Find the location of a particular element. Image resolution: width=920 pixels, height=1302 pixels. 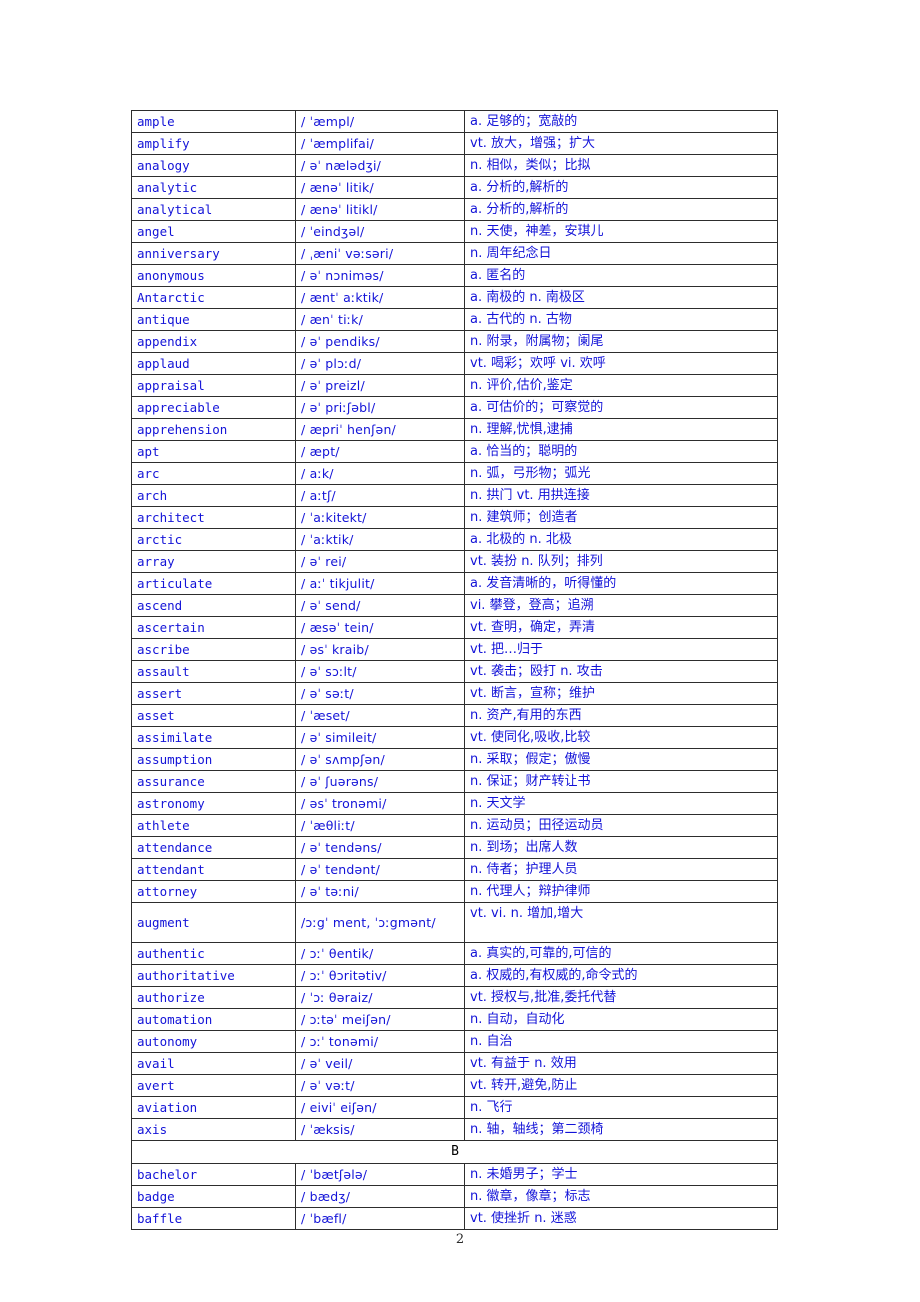

table-row: attorney / əˈ təːni/n. 代理人；辩护律师 is located at coordinates (454, 891).